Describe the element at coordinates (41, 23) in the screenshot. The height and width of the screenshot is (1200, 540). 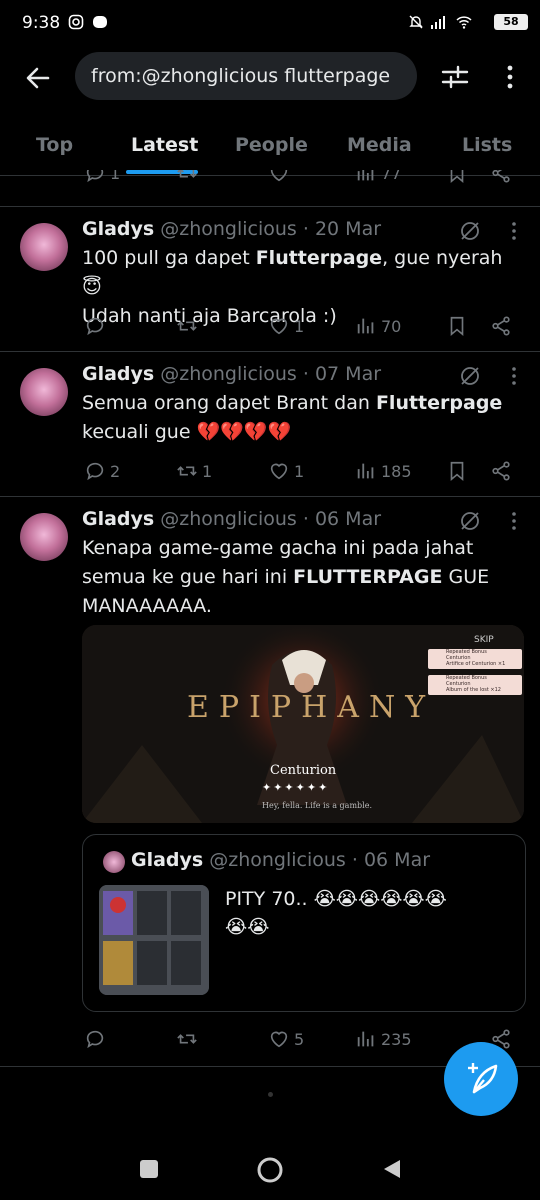
I see `status-time: 9:38` at that location.